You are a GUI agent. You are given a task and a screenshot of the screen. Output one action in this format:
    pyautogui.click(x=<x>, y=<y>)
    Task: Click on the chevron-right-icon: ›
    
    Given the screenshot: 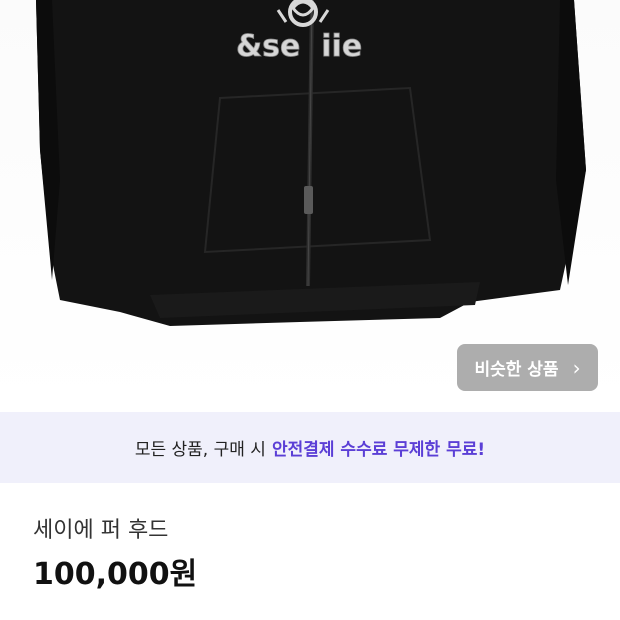 What is the action you would take?
    pyautogui.click(x=576, y=367)
    